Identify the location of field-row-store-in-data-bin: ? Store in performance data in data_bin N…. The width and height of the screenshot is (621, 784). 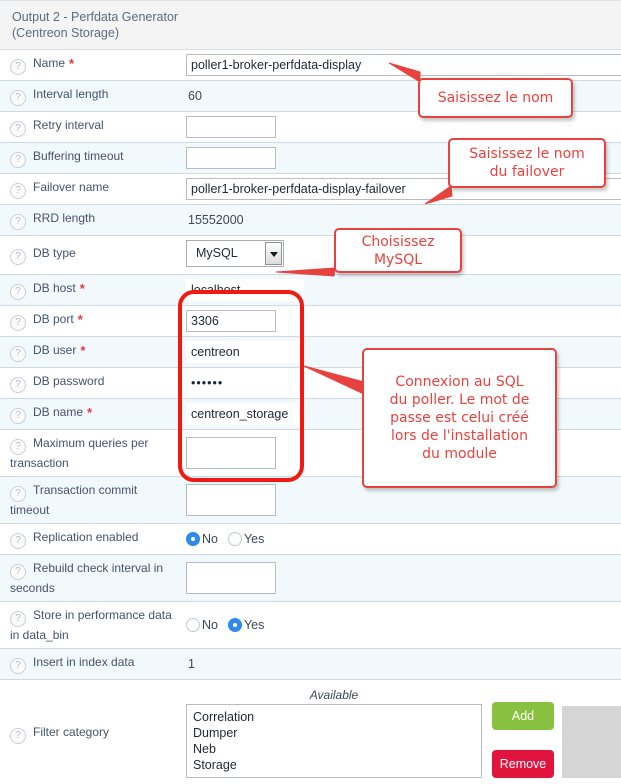
(310, 625).